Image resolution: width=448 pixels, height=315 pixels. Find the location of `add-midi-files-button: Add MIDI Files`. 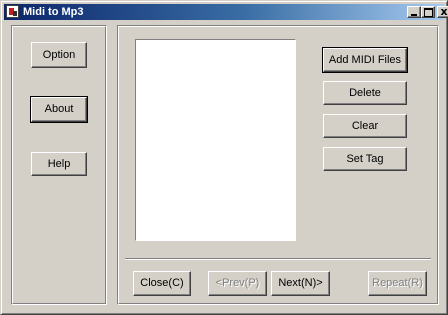

add-midi-files-button: Add MIDI Files is located at coordinates (365, 60).